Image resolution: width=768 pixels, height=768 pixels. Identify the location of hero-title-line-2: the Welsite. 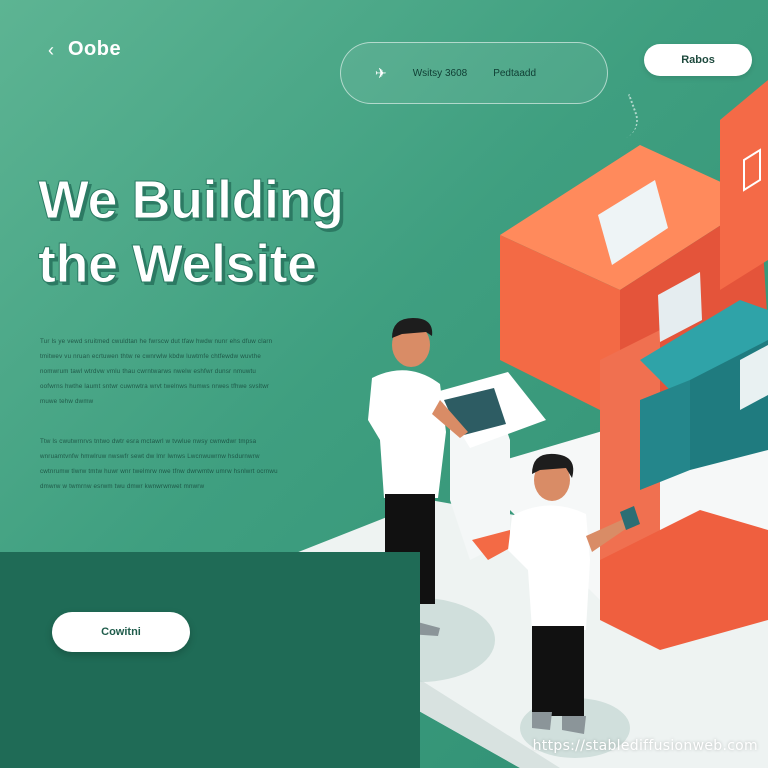
(178, 264).